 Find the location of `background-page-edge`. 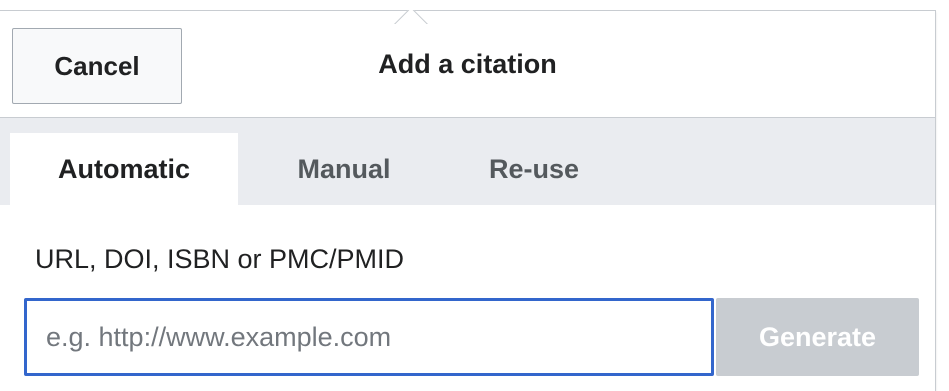

background-page-edge is located at coordinates (942, 195).